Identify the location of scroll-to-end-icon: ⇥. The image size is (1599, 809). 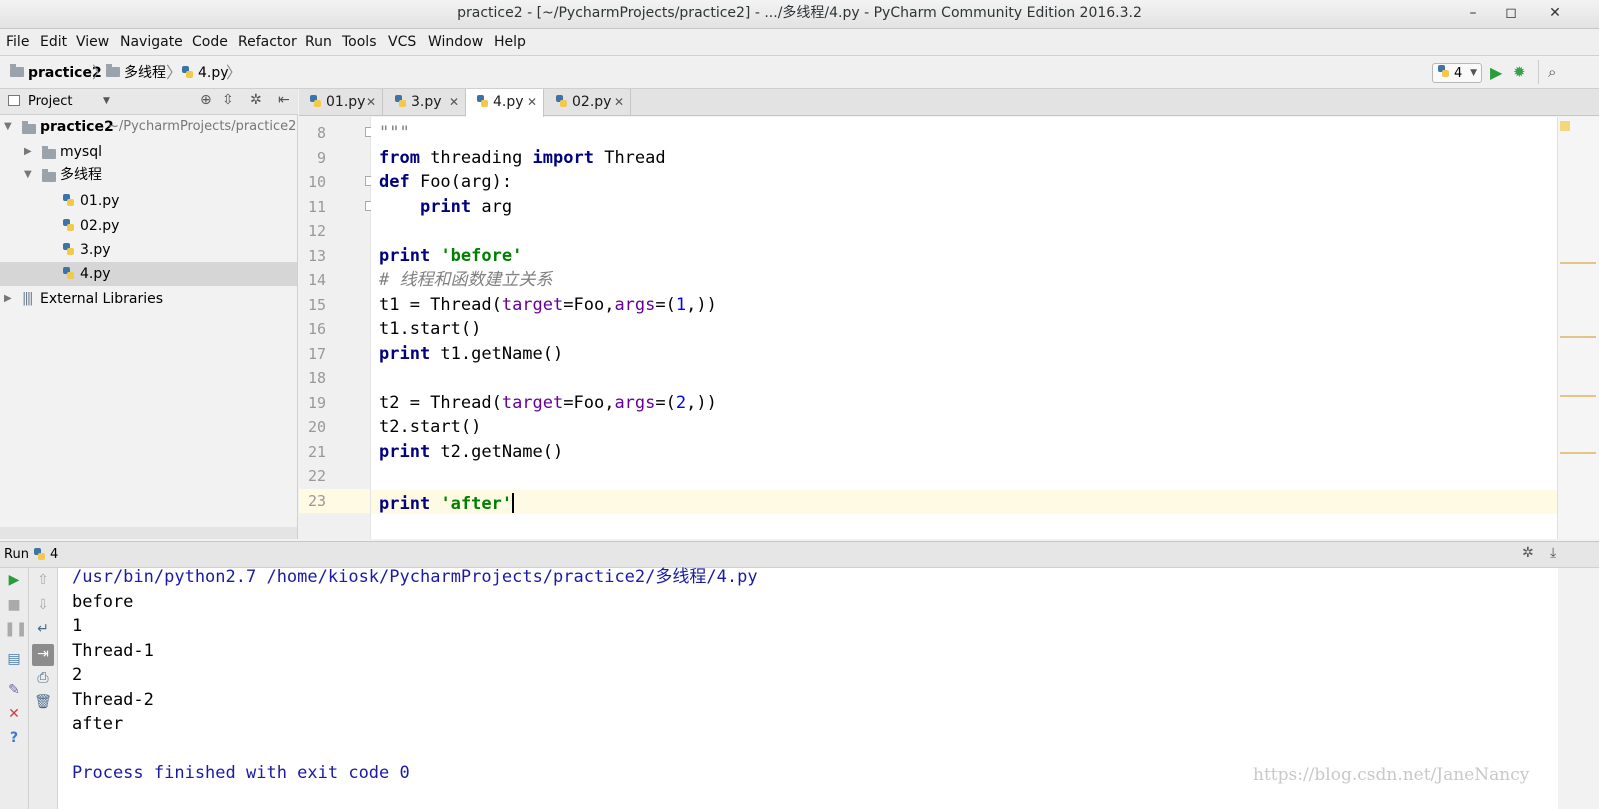
(43, 655).